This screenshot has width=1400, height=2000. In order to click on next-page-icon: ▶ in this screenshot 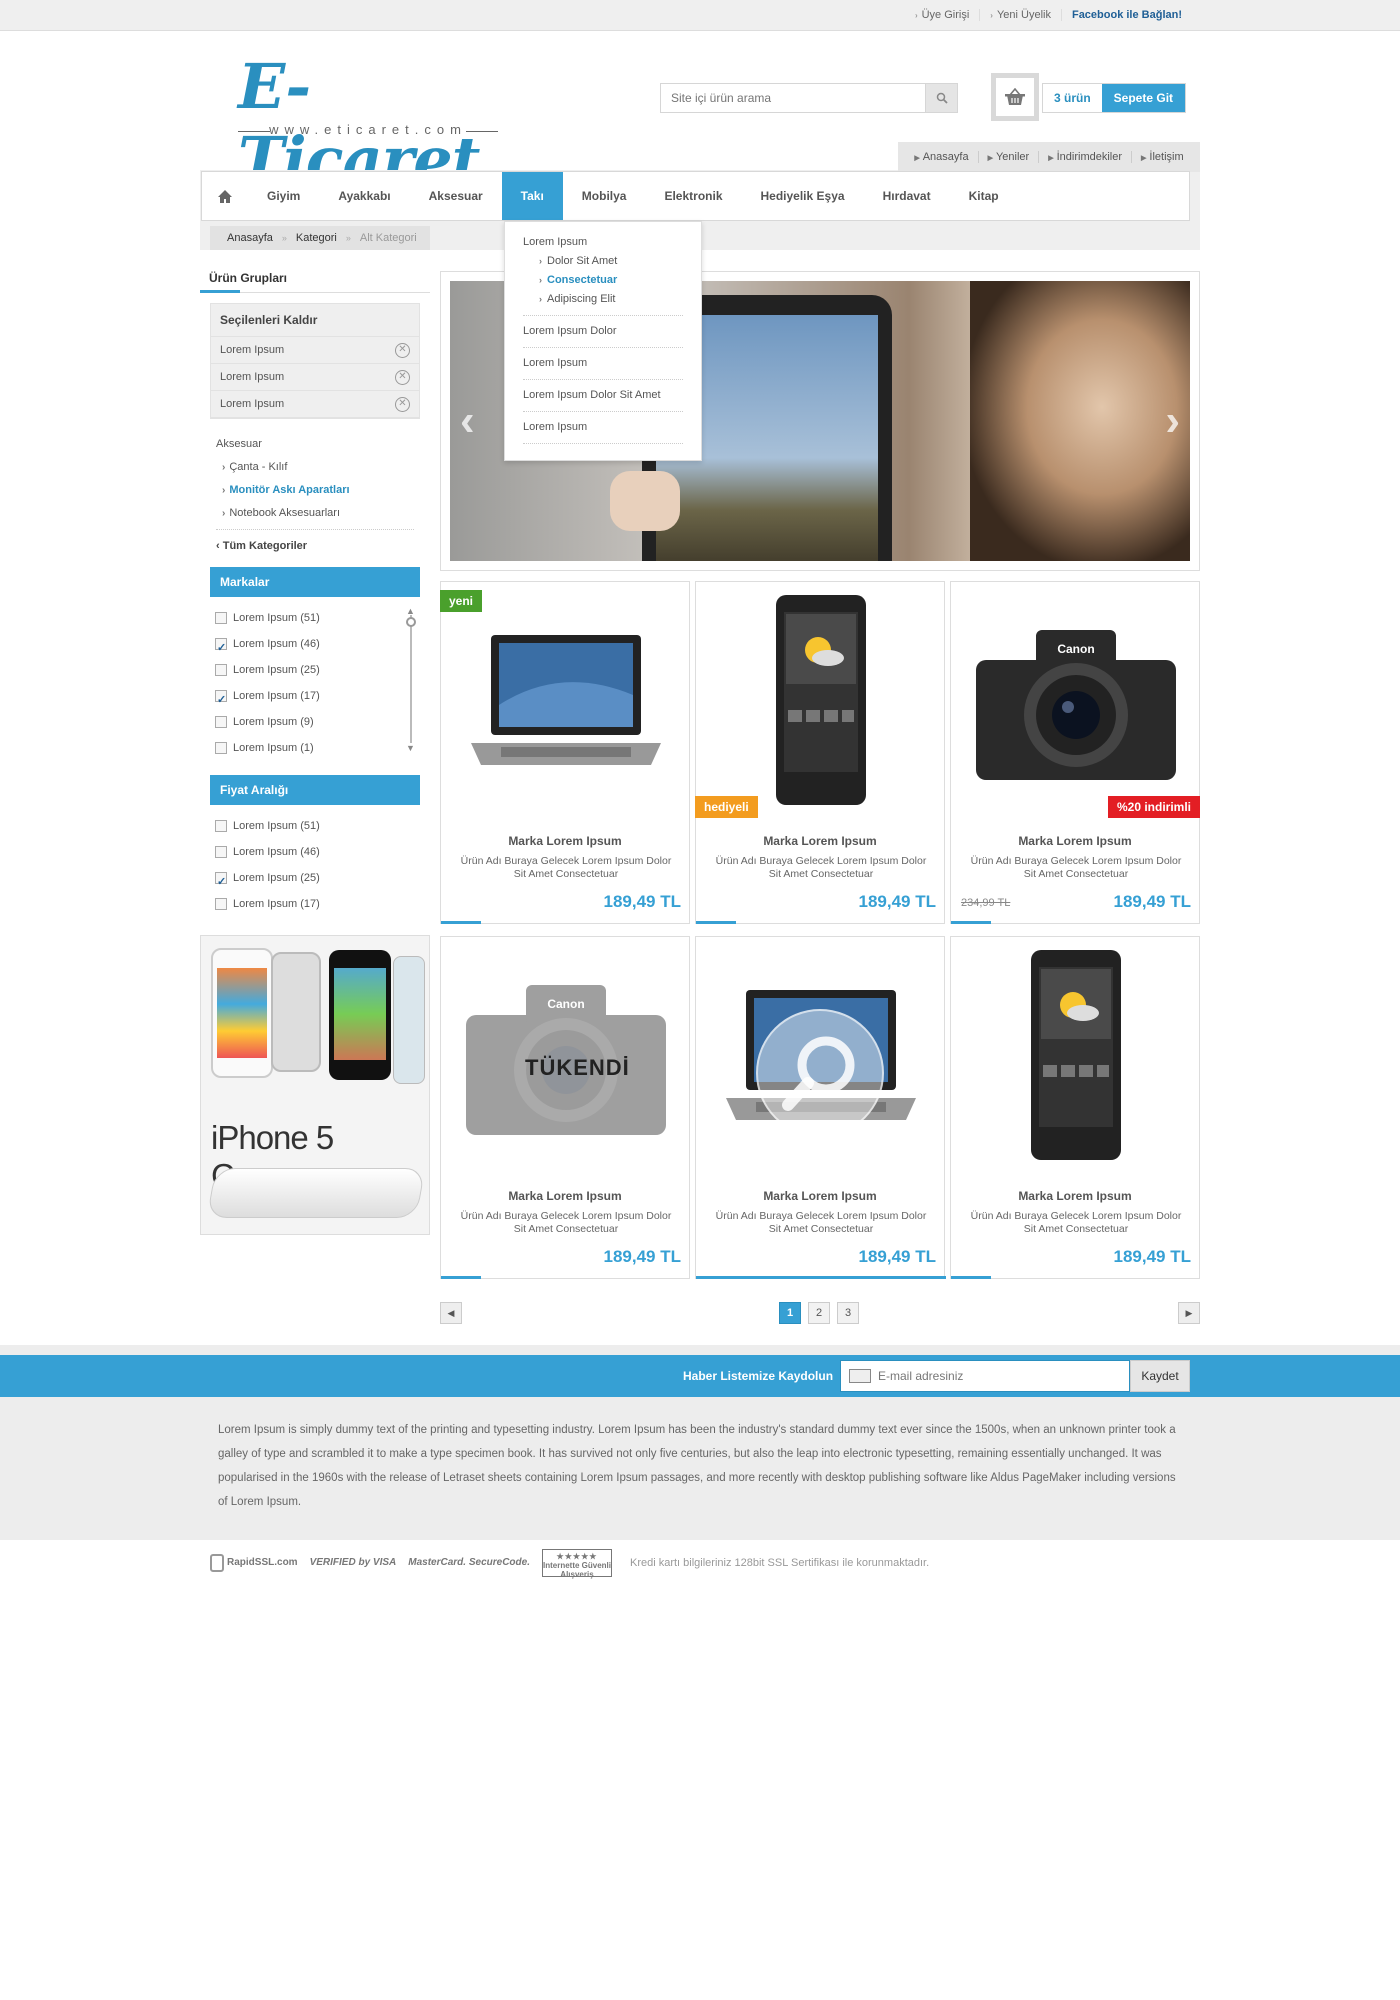, I will do `click(1189, 1313)`.